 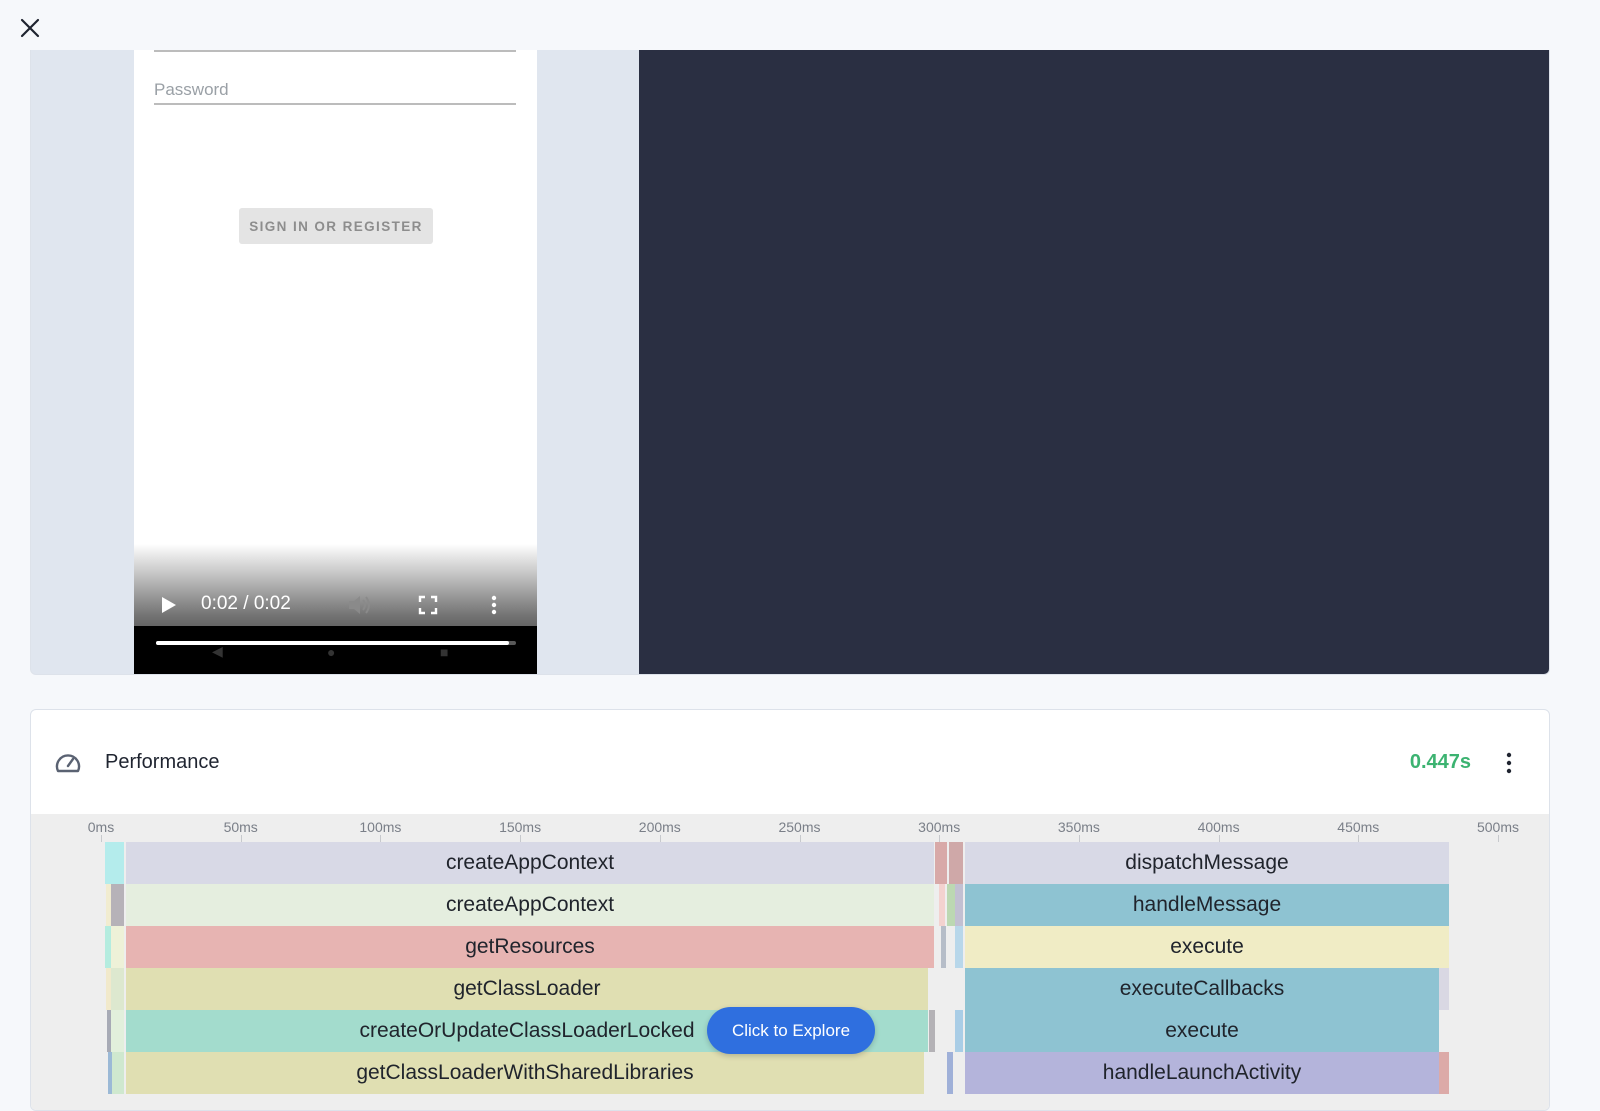 I want to click on axis-tick-label: 350ms, so click(x=1078, y=827).